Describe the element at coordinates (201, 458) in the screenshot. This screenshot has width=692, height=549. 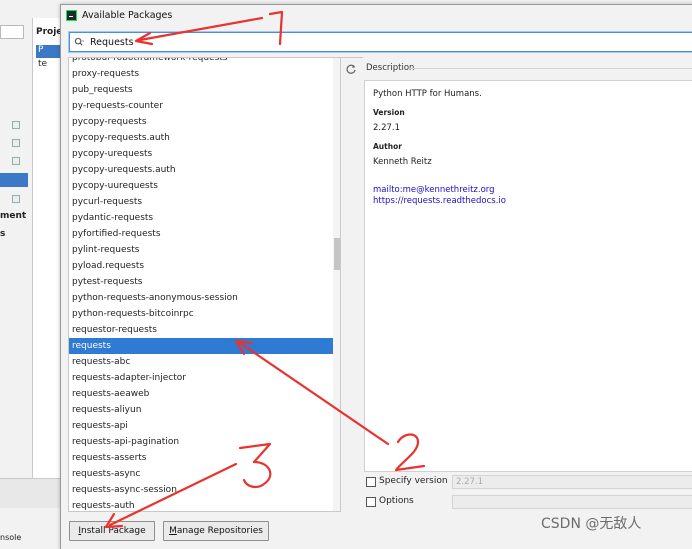
I see `package-list-item: requests-asserts` at that location.